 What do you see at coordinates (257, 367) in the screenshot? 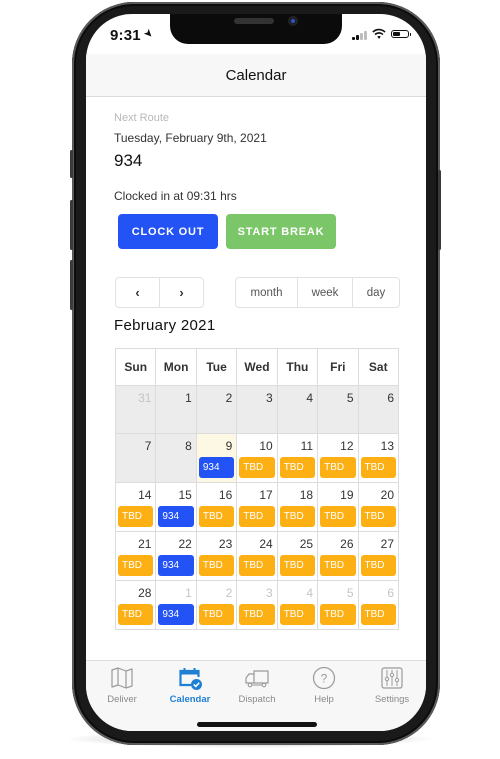
I see `weekday-header-row: Sun Mon Tue Wed Thu Fri Sat` at bounding box center [257, 367].